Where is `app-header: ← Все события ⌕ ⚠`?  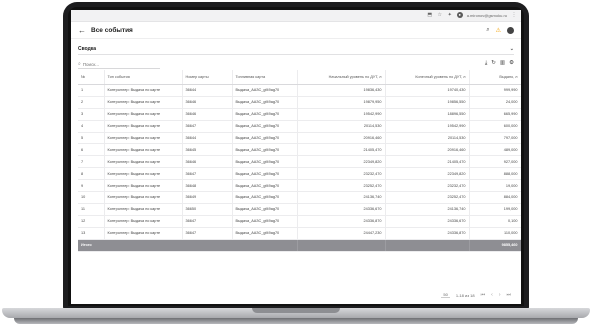 app-header: ← Все события ⌕ ⚠ is located at coordinates (296, 30).